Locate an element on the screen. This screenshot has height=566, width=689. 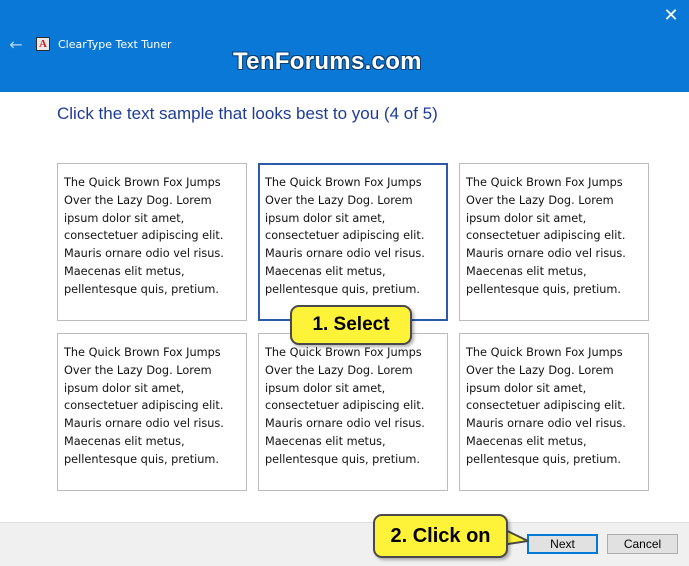
cancel-button: Cancel is located at coordinates (642, 544).